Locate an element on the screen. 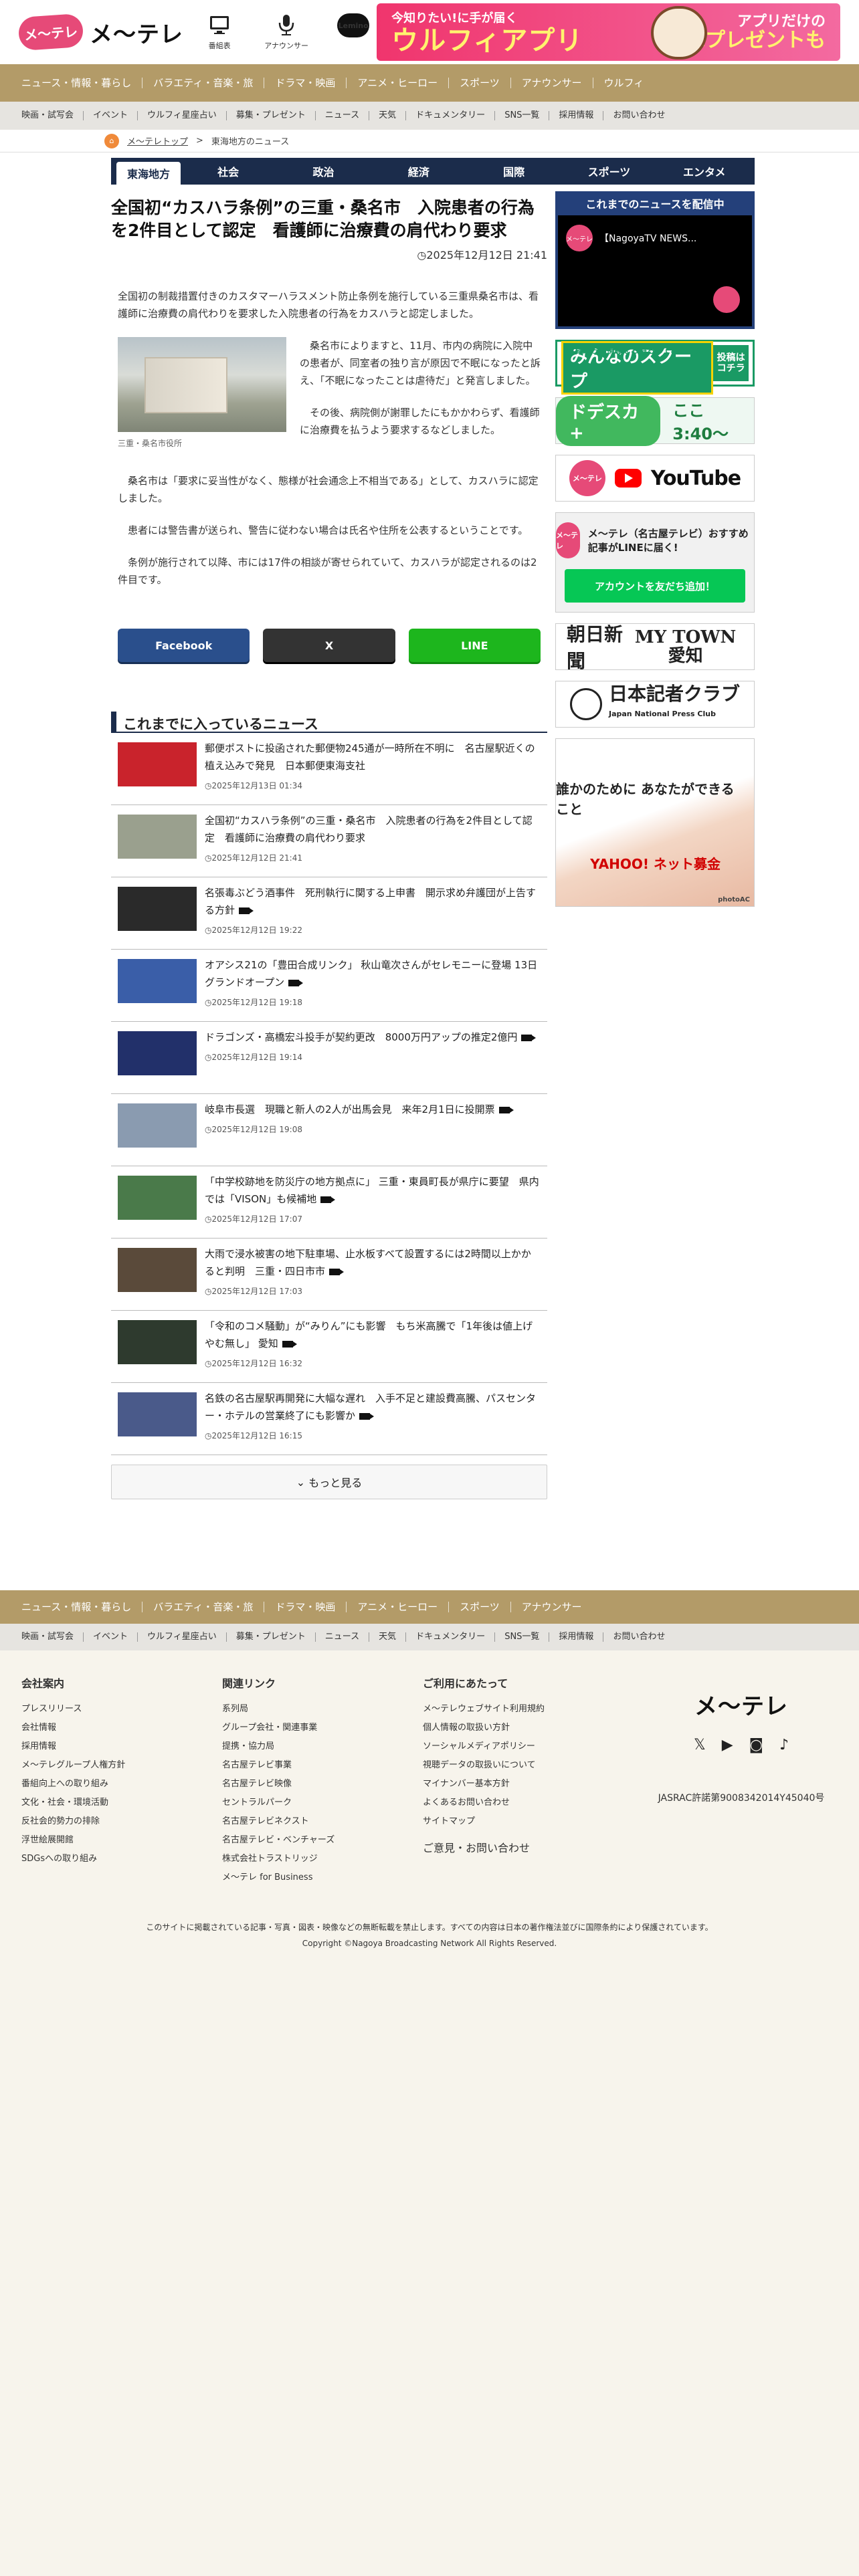  footer-link: セントラルパーク is located at coordinates (322, 1803).